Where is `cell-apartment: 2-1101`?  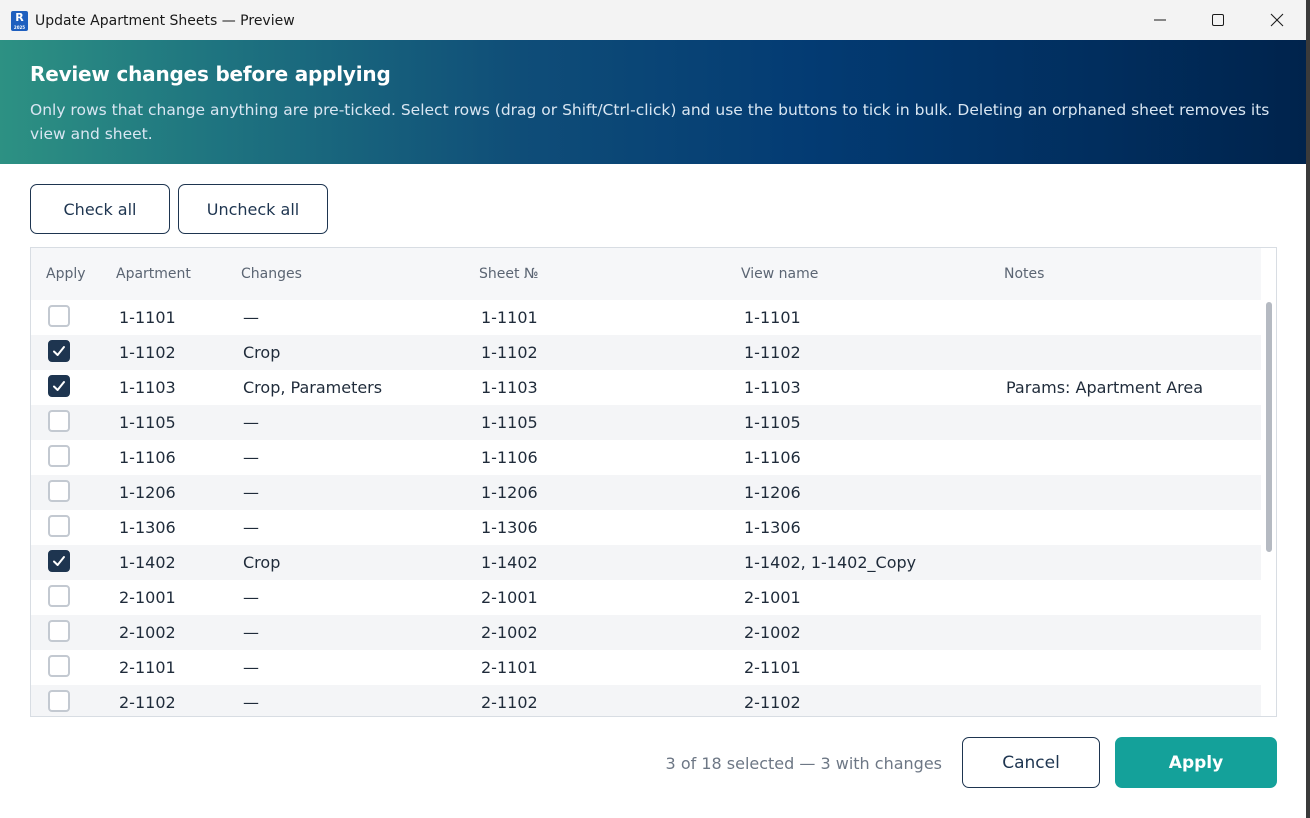
cell-apartment: 2-1101 is located at coordinates (147, 667).